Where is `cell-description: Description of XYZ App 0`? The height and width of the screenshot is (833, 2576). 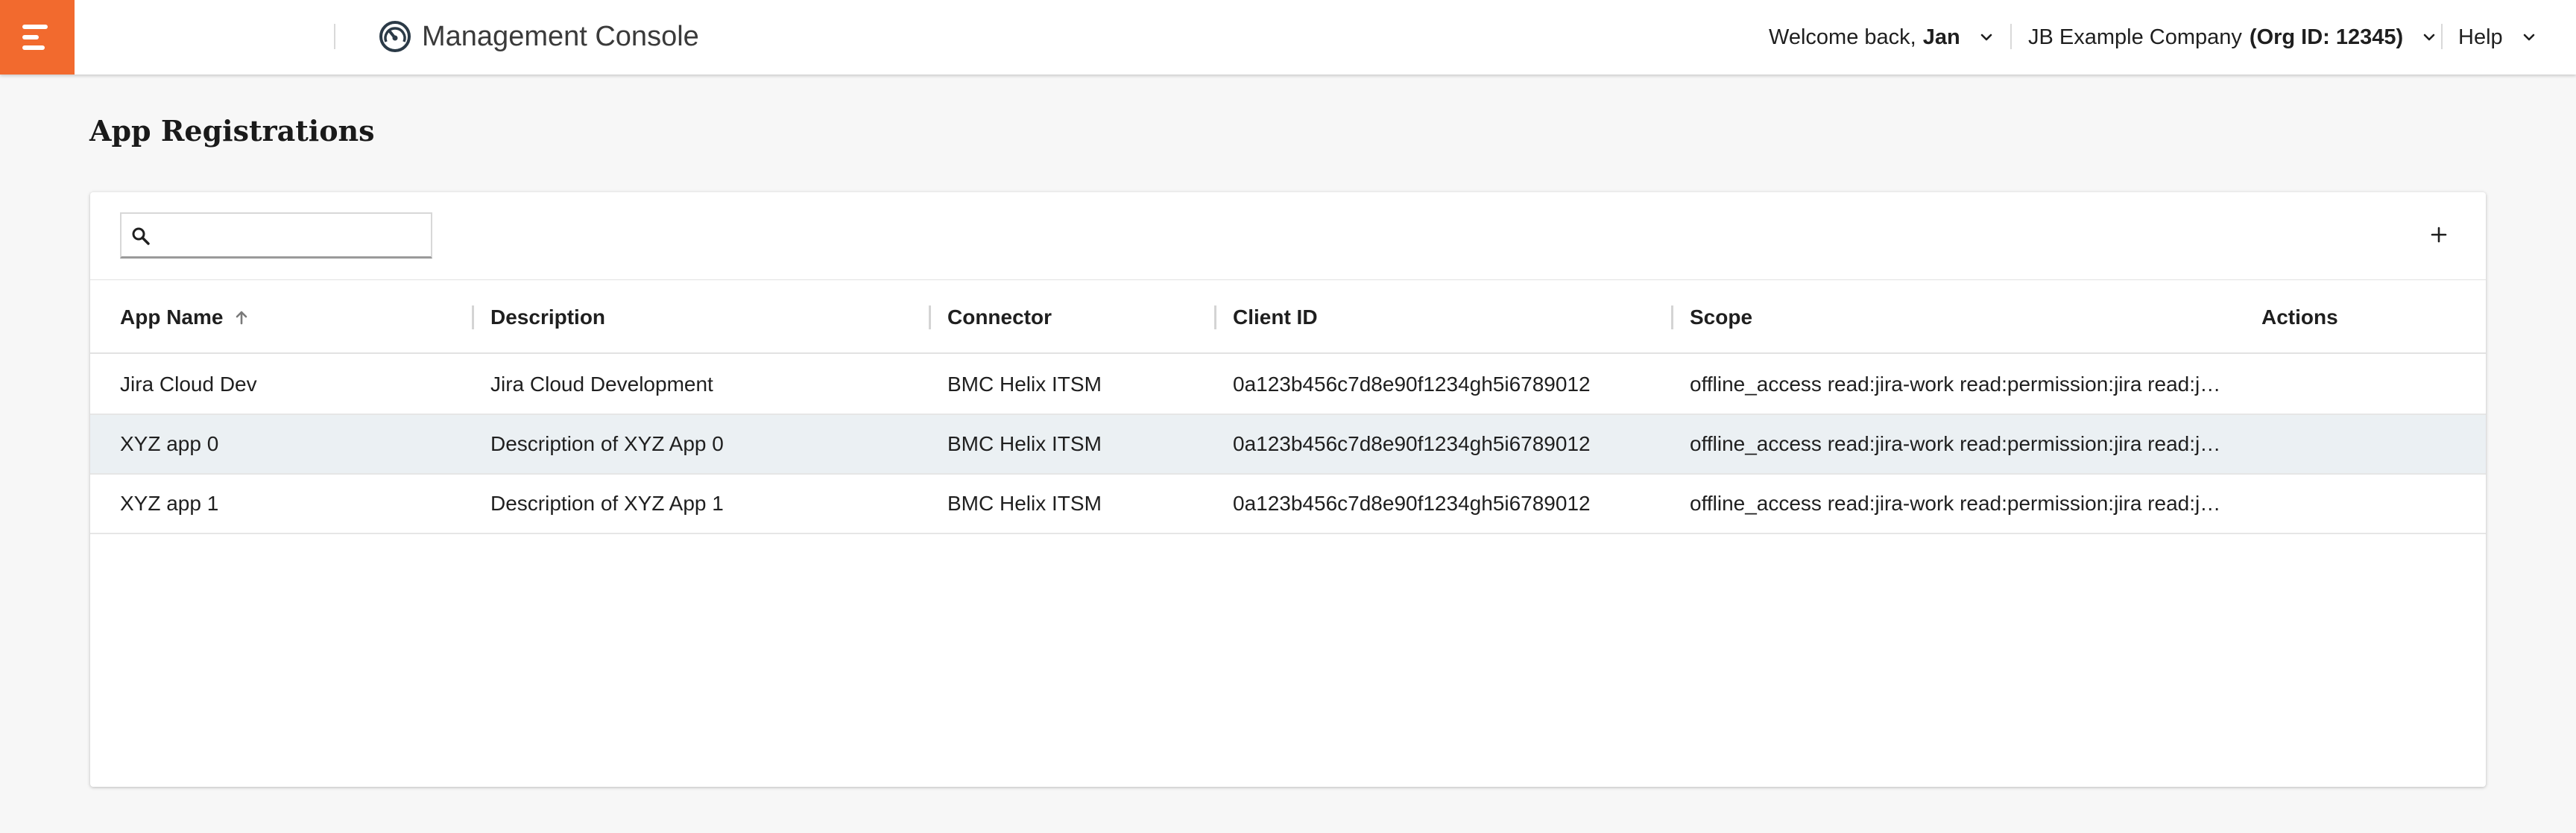 cell-description: Description of XYZ App 0 is located at coordinates (607, 444).